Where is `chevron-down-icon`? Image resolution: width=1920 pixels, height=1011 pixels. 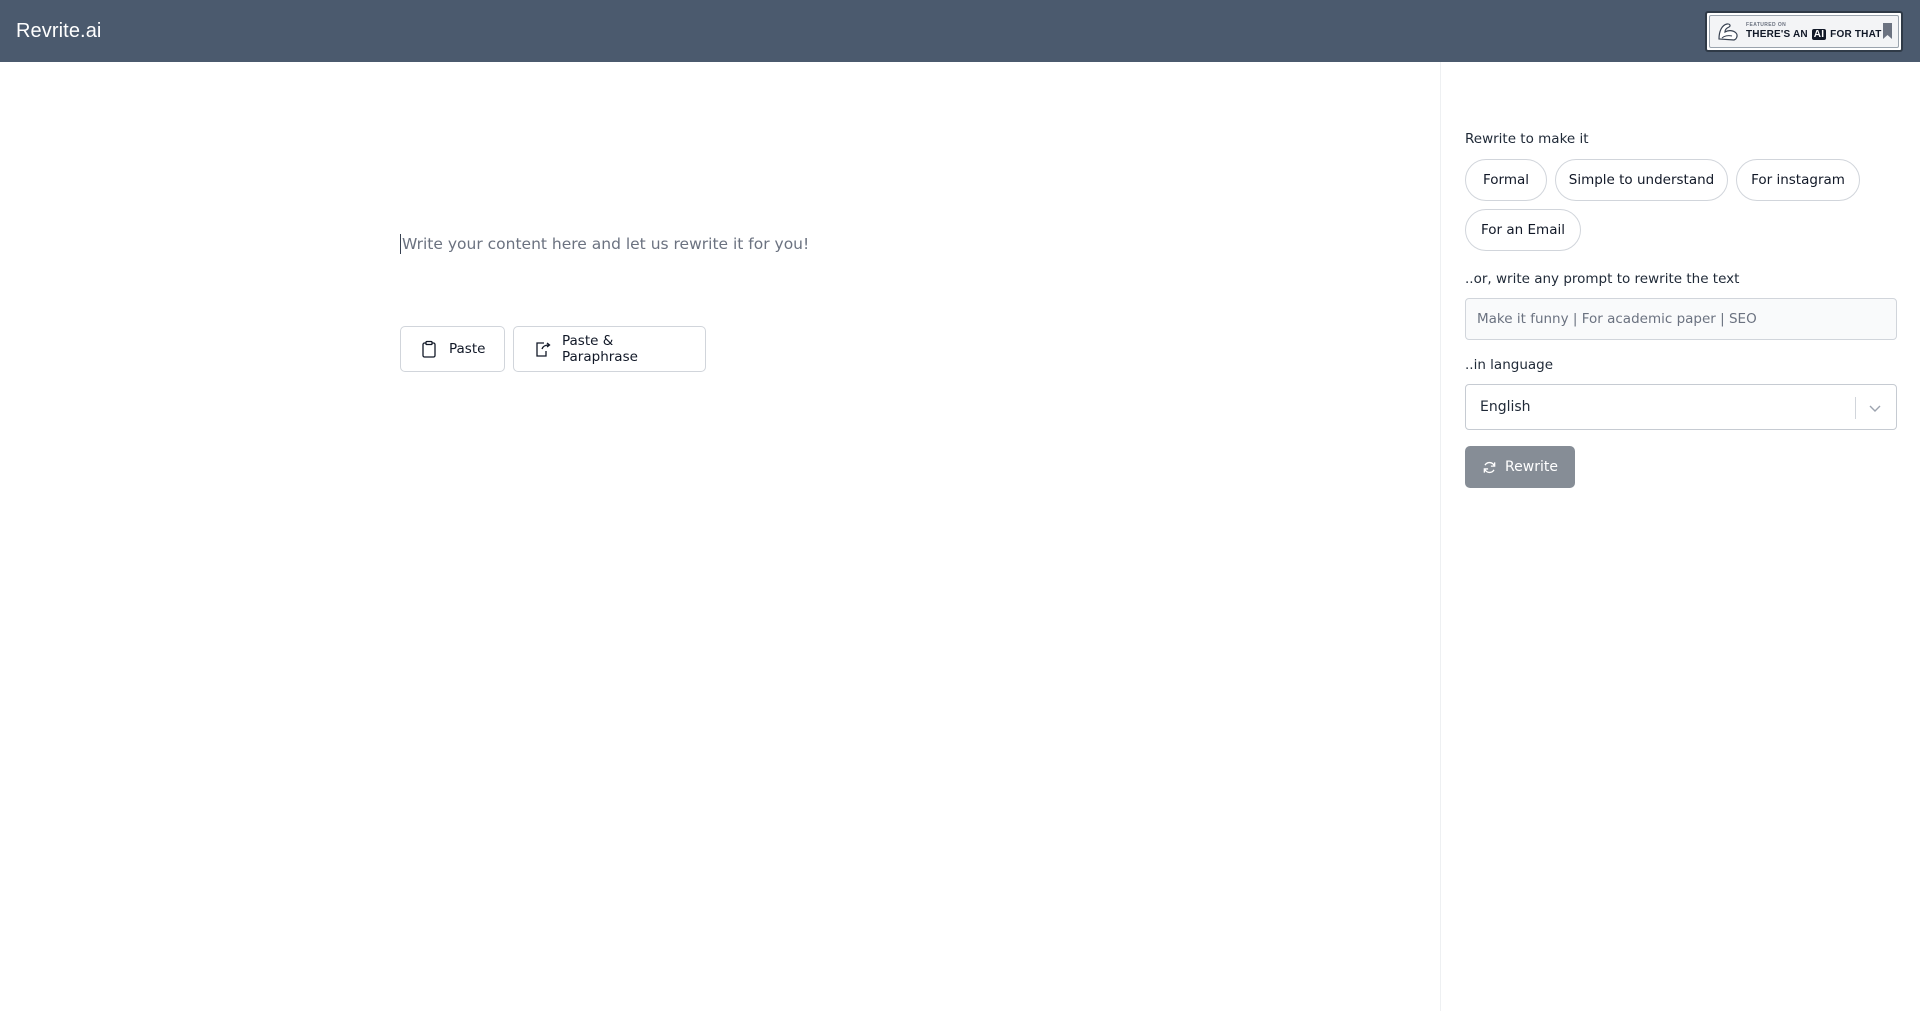 chevron-down-icon is located at coordinates (1875, 408).